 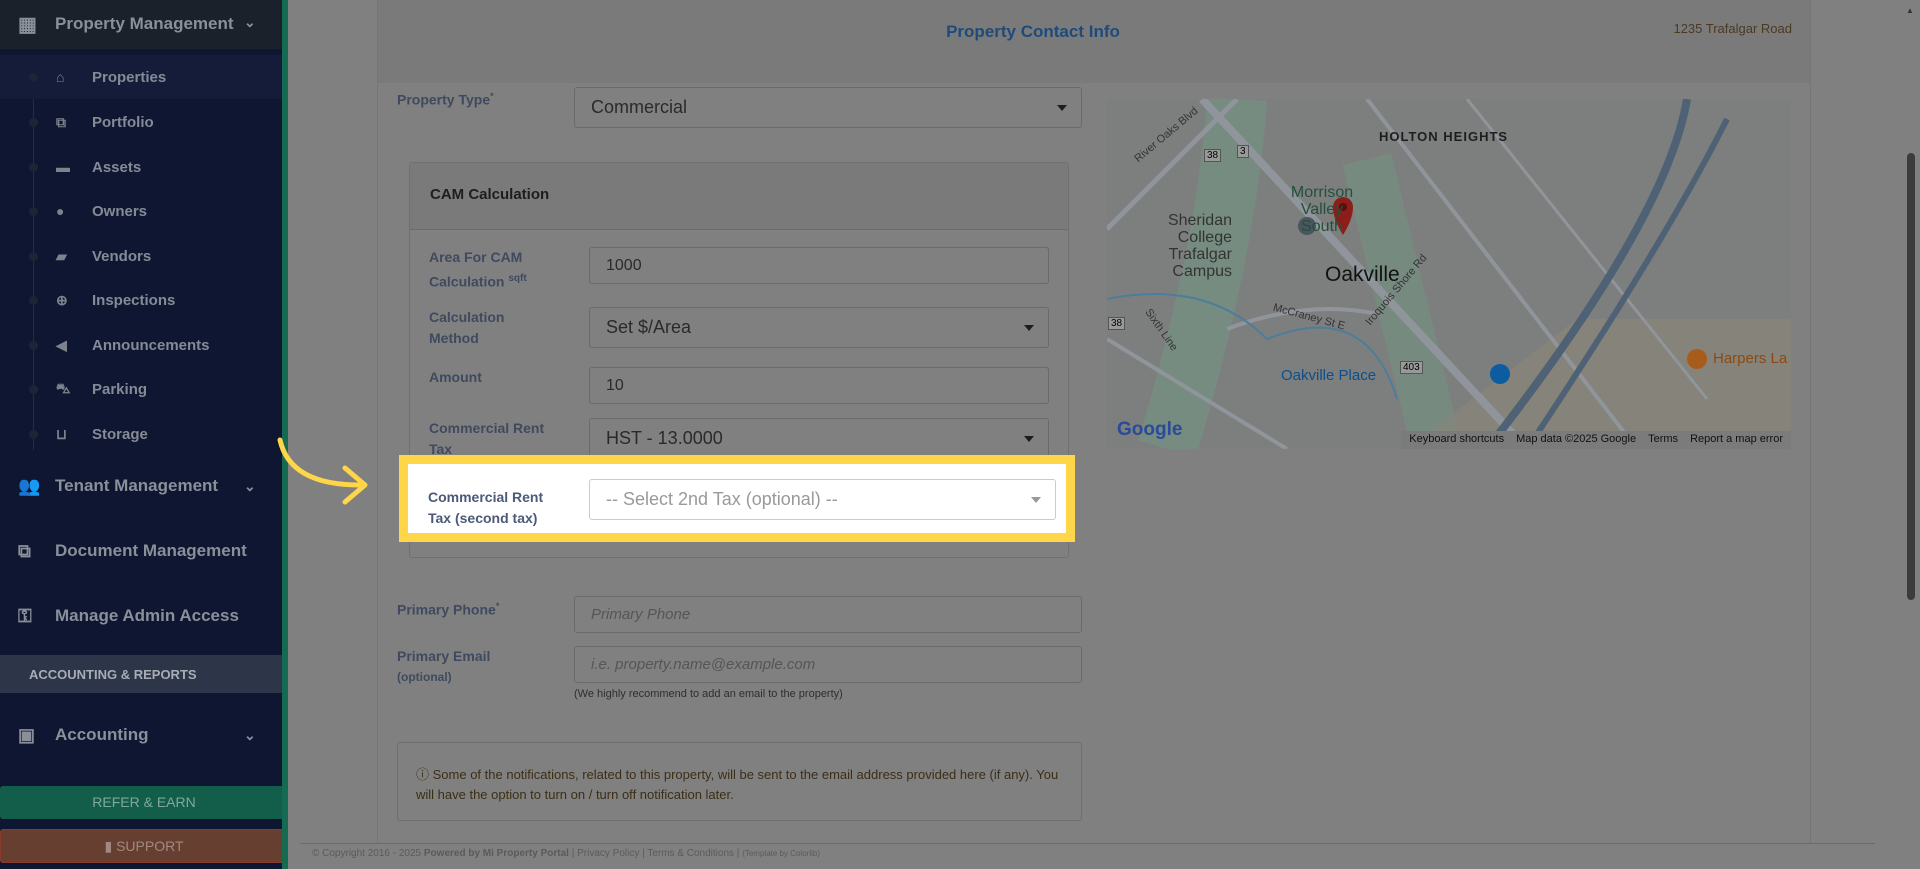 I want to click on search-plus-icon: ⊕, so click(x=62, y=299).